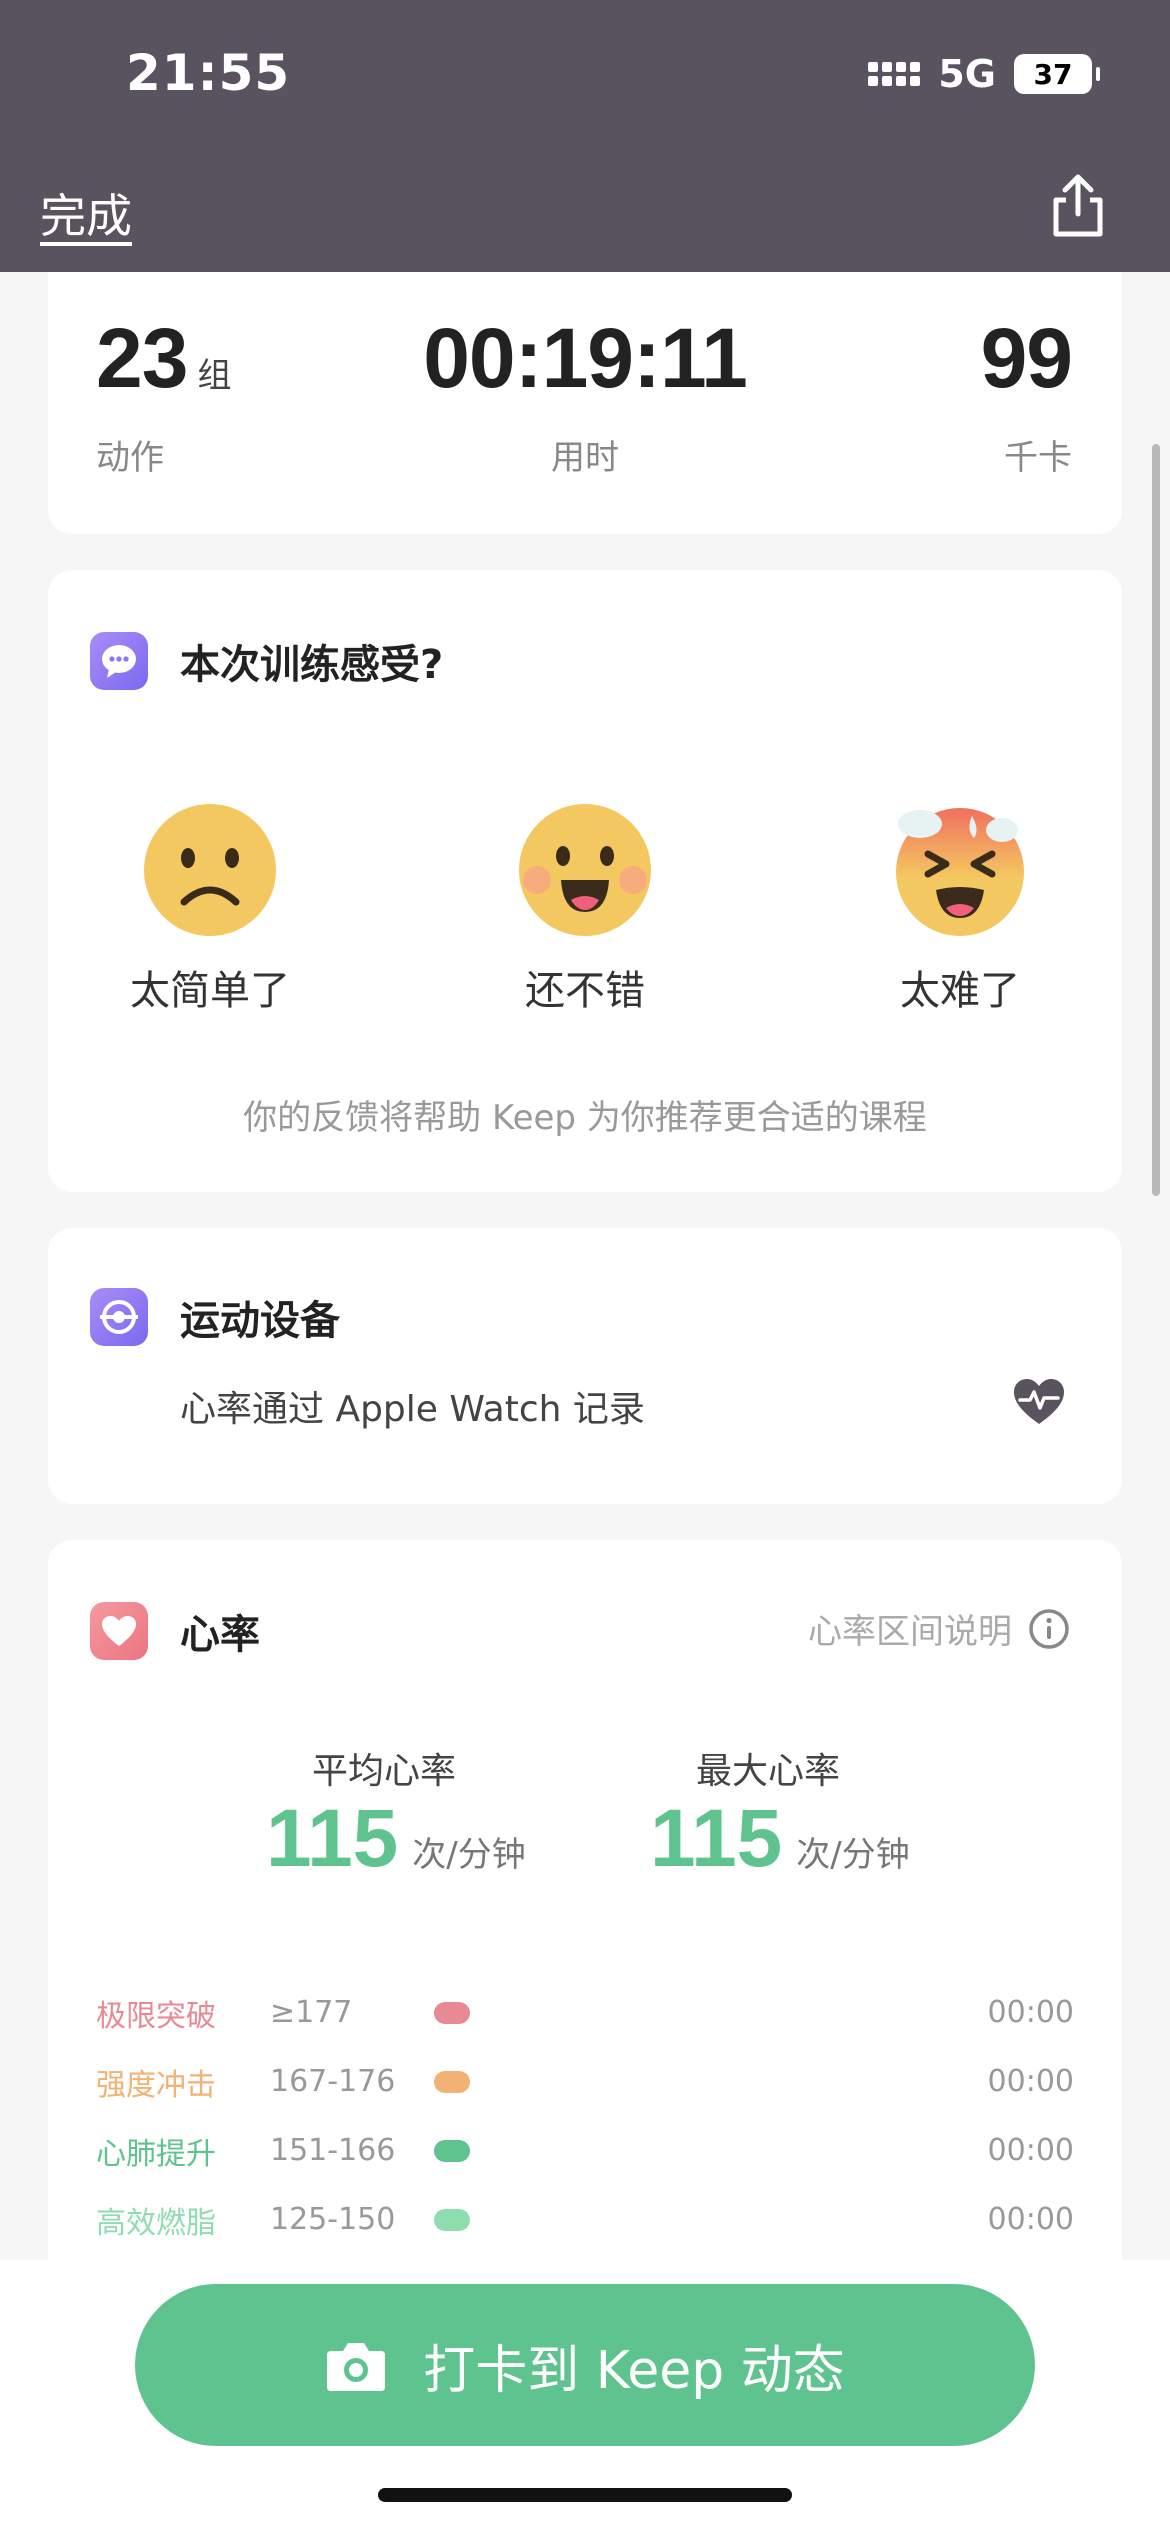 The width and height of the screenshot is (1170, 2532). What do you see at coordinates (469, 1855) in the screenshot?
I see `average-unit: 次/分钟` at bounding box center [469, 1855].